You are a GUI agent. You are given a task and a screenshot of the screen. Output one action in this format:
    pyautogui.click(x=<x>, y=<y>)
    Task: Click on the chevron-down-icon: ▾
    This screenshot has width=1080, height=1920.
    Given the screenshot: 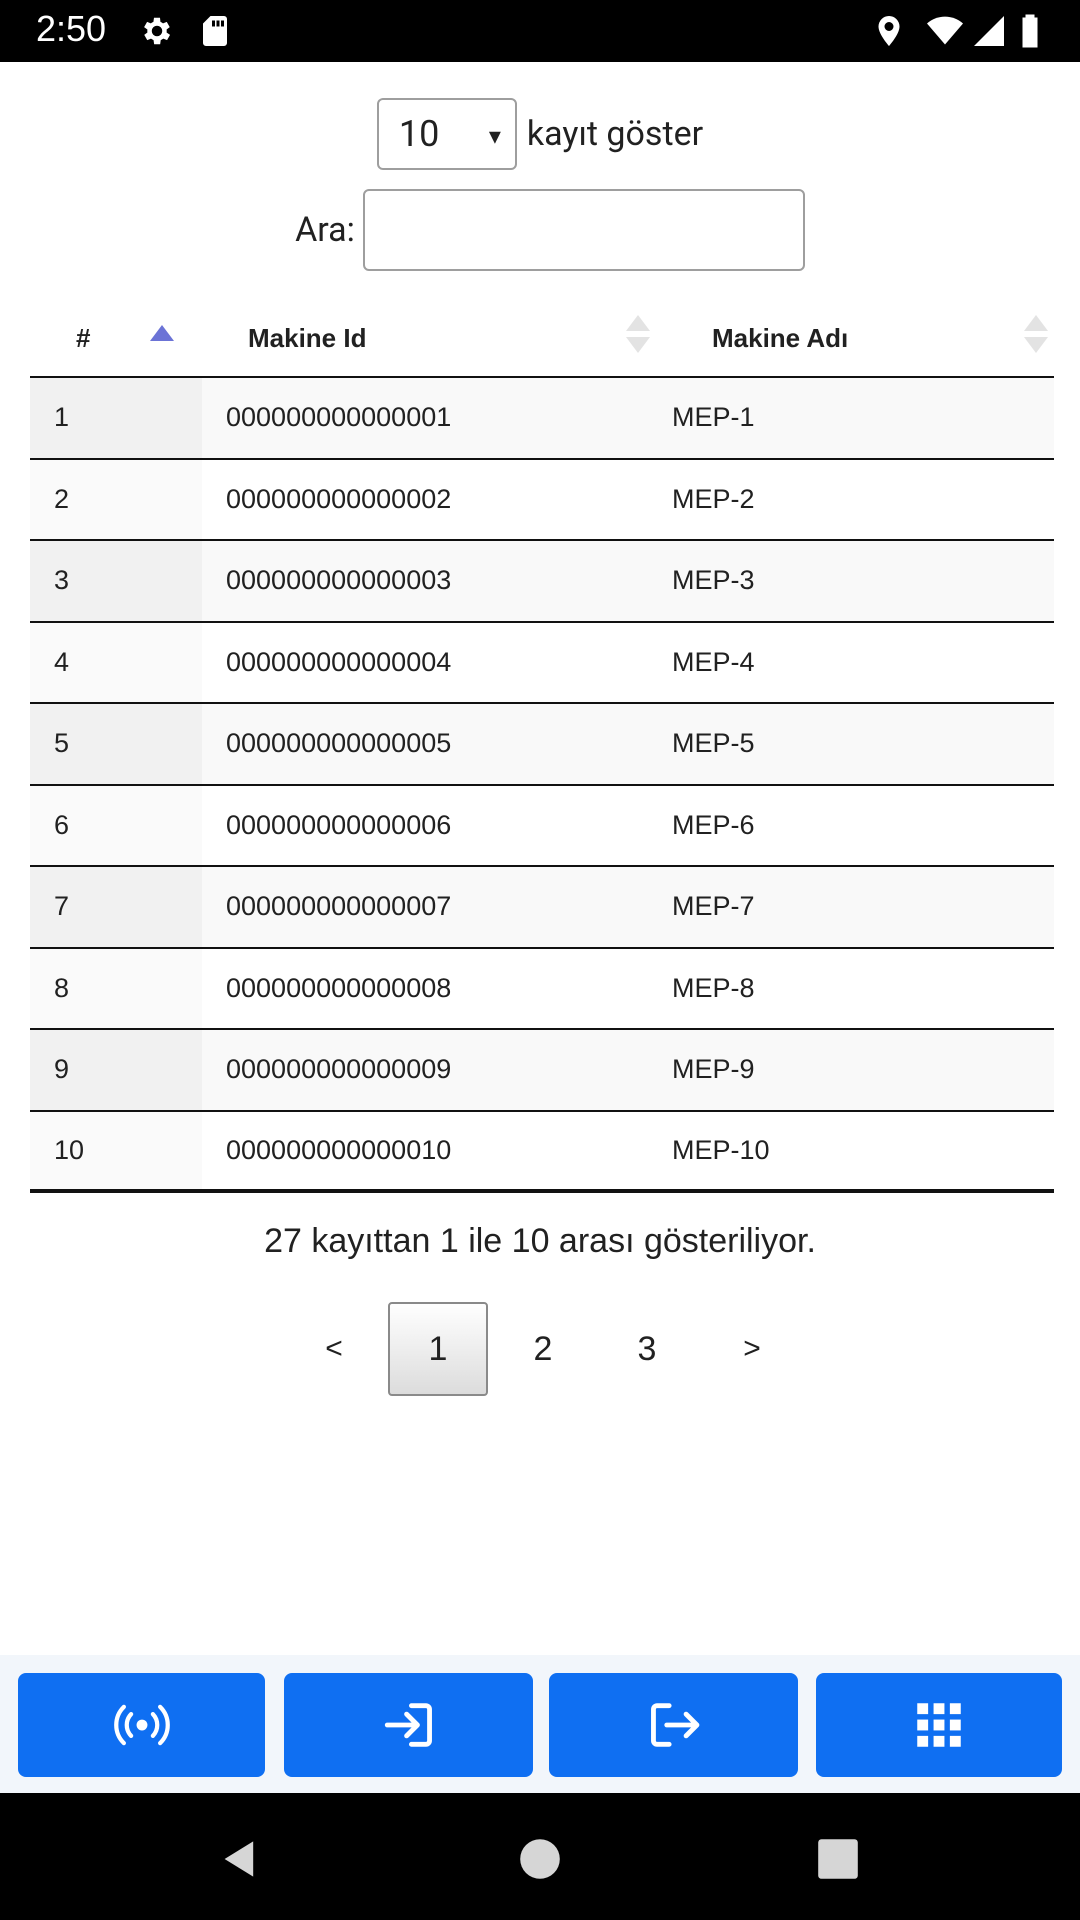 What is the action you would take?
    pyautogui.click(x=494, y=136)
    